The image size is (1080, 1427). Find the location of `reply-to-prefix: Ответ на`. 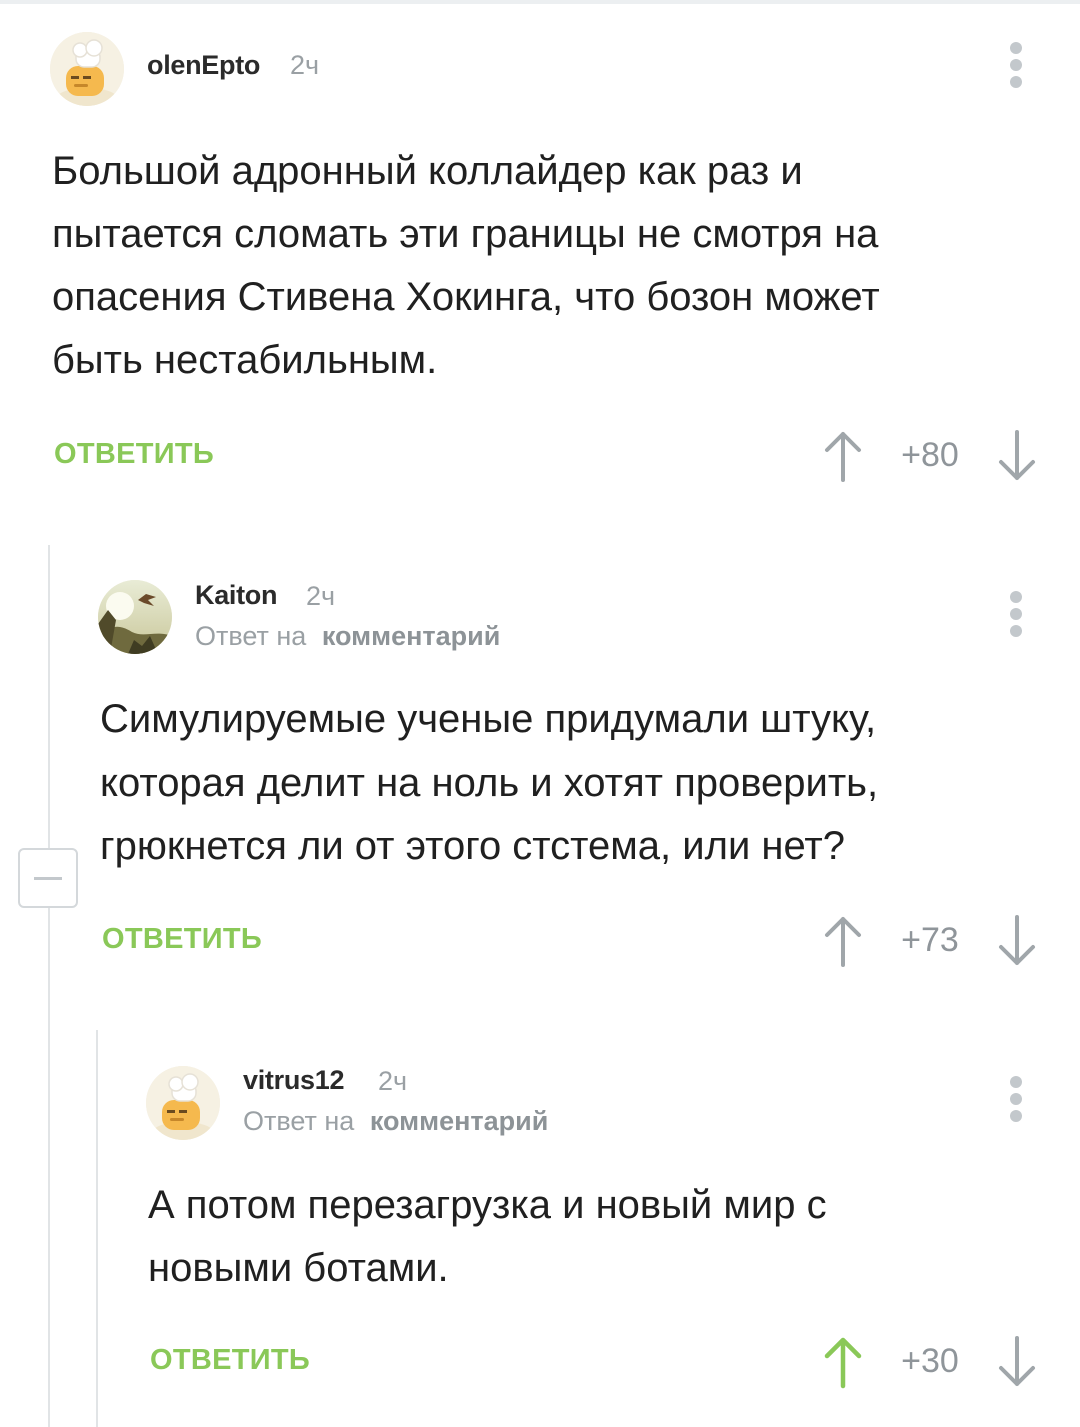

reply-to-prefix: Ответ на is located at coordinates (299, 1121).